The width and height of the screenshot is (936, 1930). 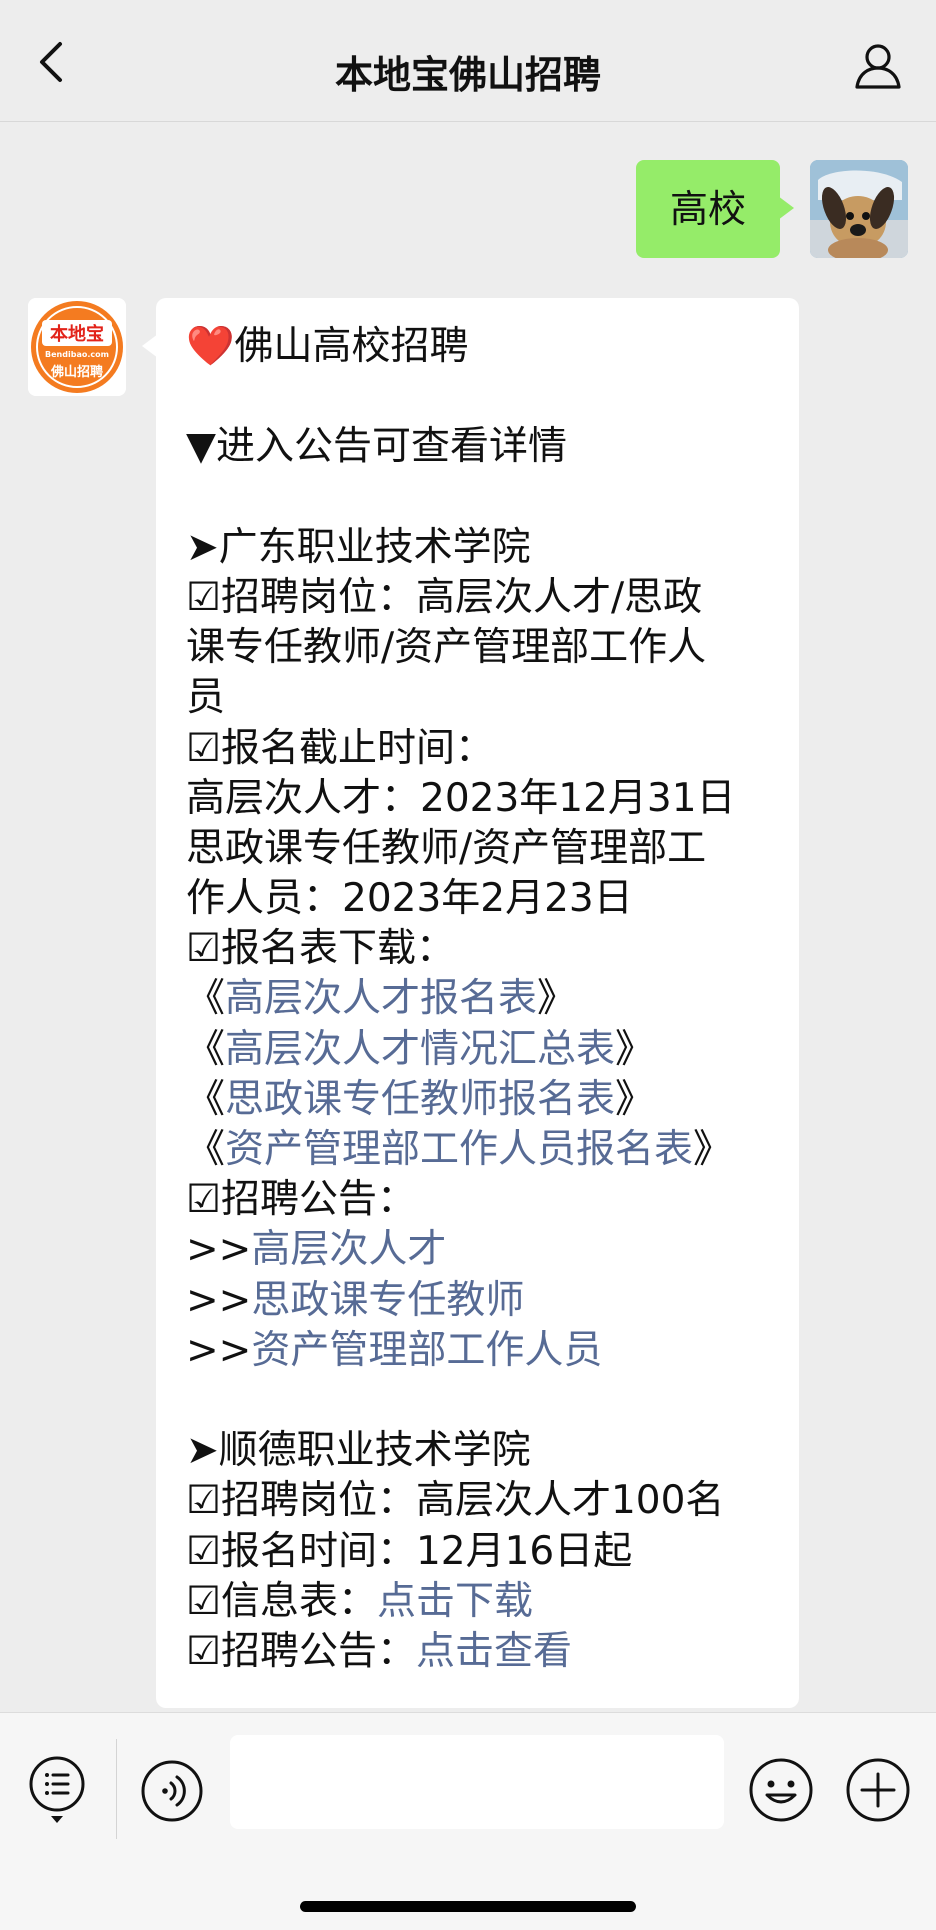 I want to click on message-text: 作人员：2023年2月23日, so click(x=409, y=899).